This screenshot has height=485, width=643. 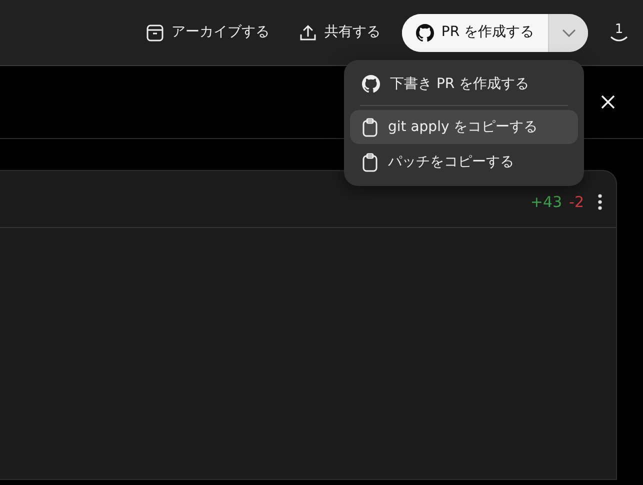 What do you see at coordinates (208, 32) in the screenshot?
I see `archive-button: アーカイブする` at bounding box center [208, 32].